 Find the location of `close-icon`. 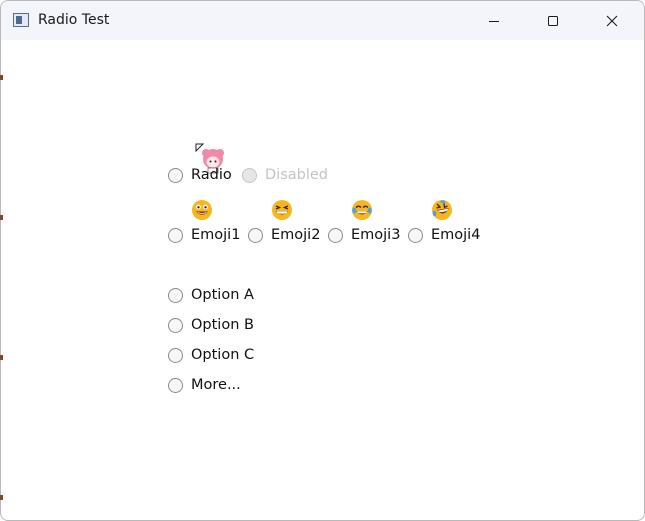

close-icon is located at coordinates (612, 20).